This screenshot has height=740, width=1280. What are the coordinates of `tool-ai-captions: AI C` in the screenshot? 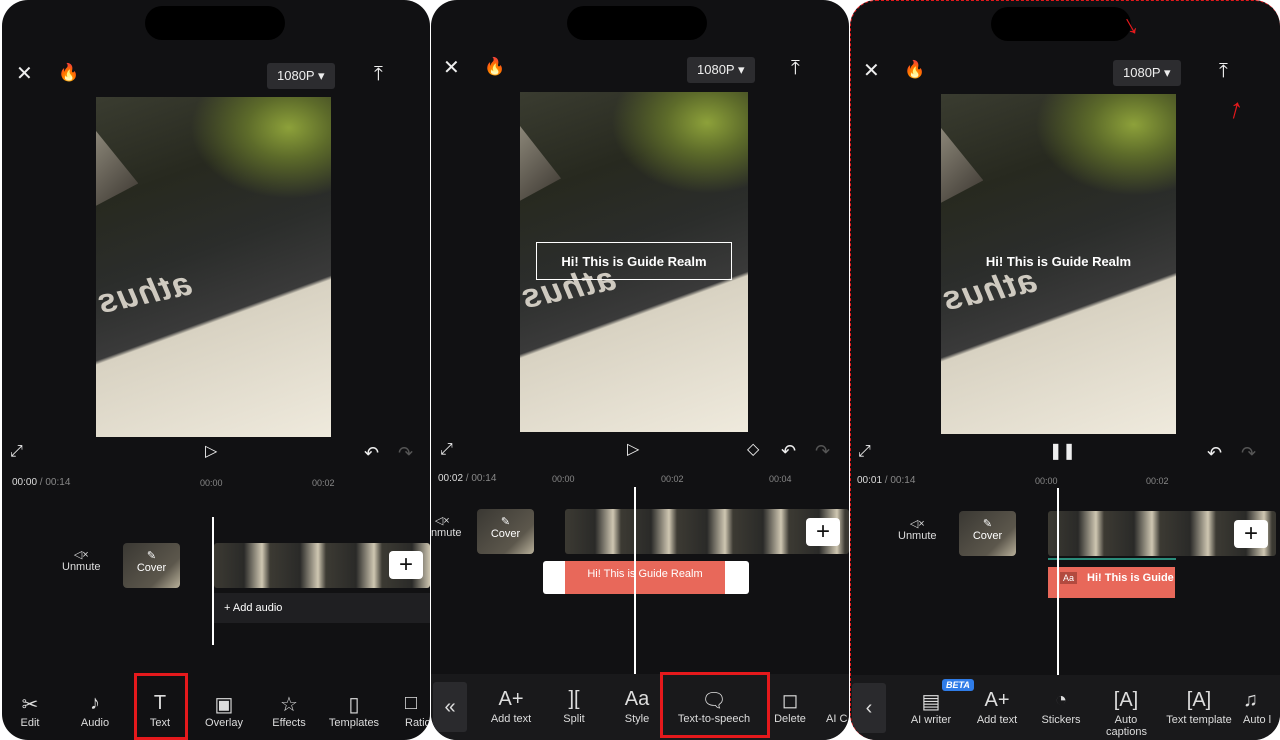 It's located at (832, 706).